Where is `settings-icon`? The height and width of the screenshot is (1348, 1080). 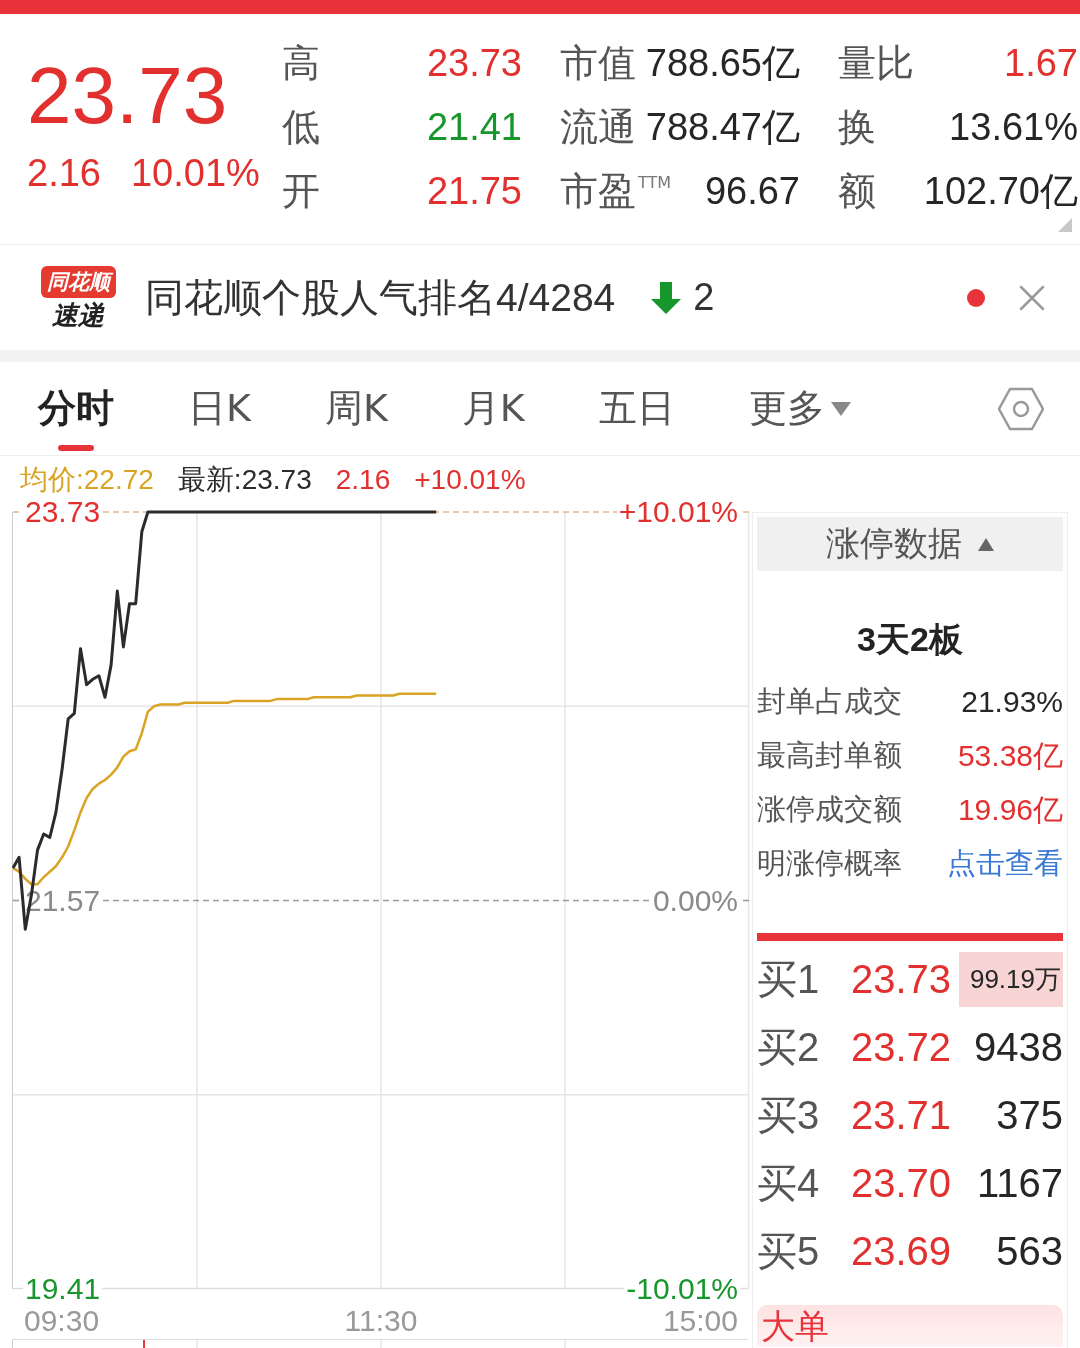
settings-icon is located at coordinates (1021, 408).